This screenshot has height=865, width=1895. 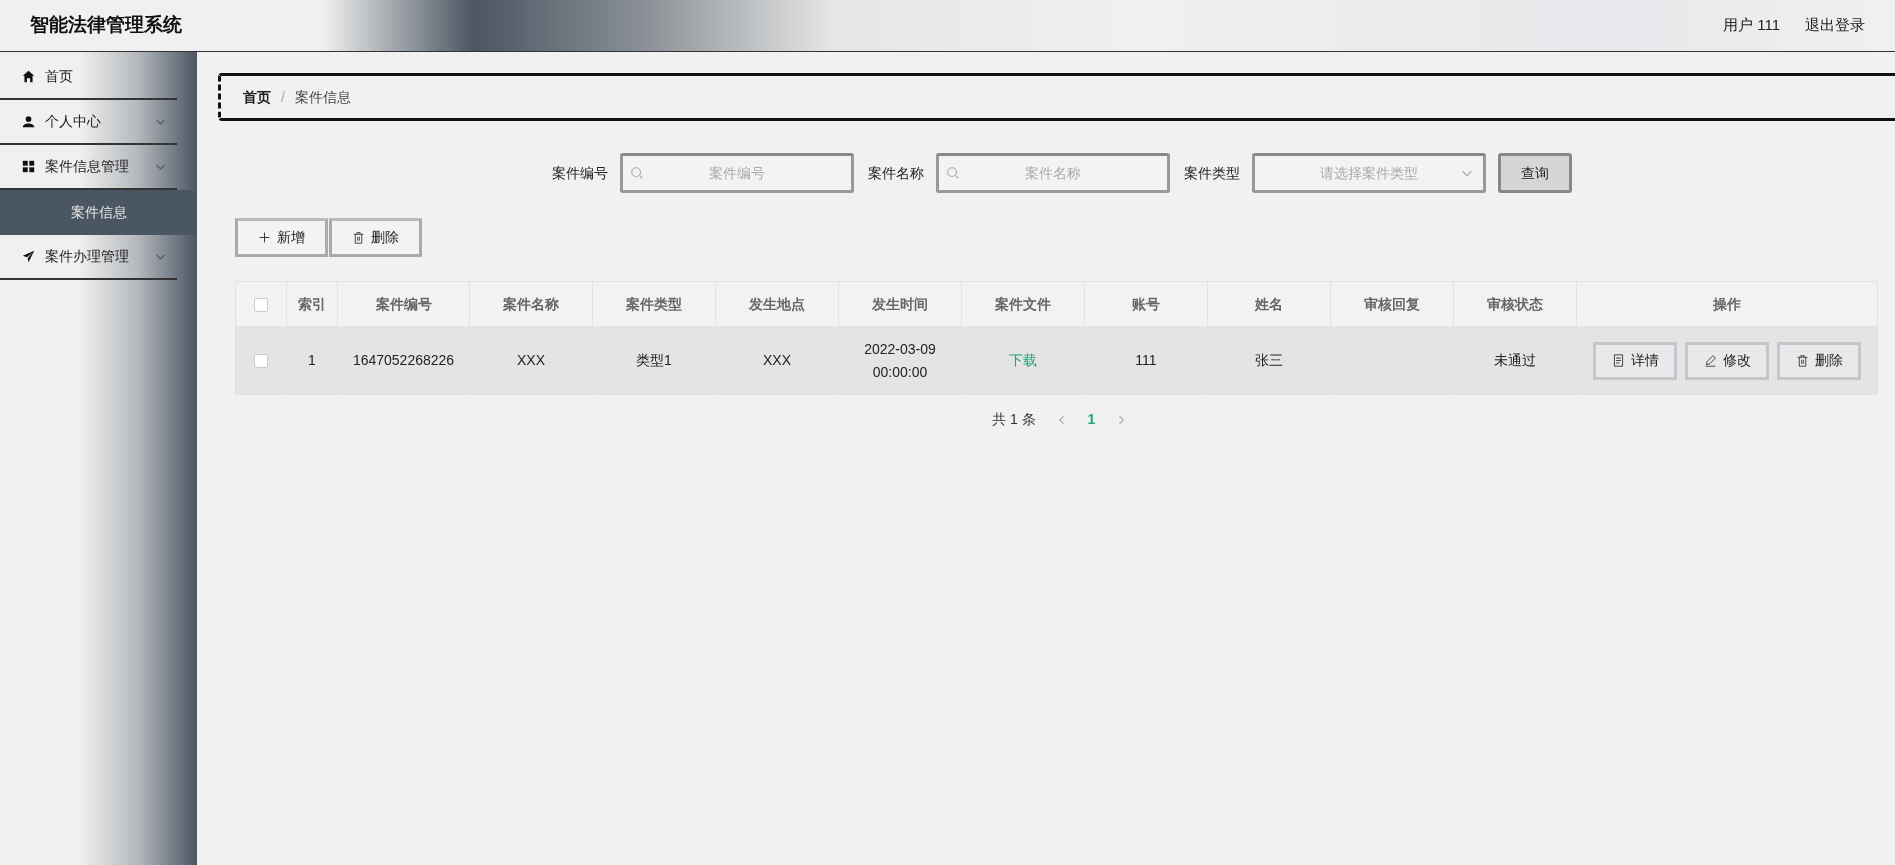 What do you see at coordinates (1269, 304) in the screenshot?
I see `column-header: 姓名` at bounding box center [1269, 304].